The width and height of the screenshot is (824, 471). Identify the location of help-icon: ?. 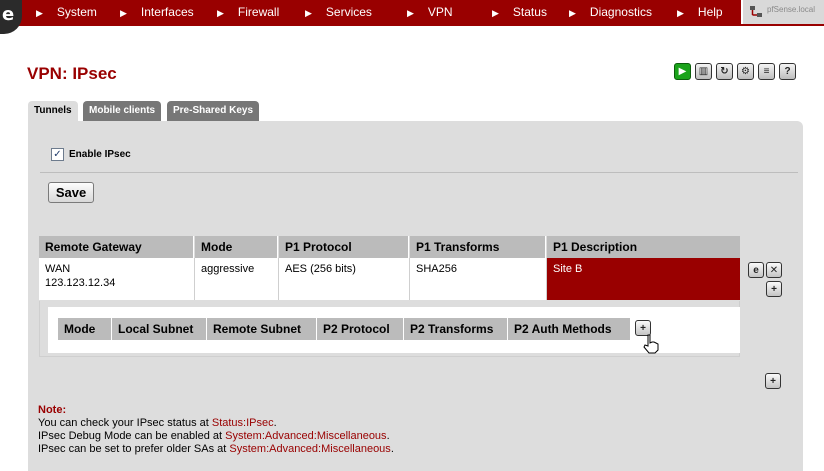
(787, 71).